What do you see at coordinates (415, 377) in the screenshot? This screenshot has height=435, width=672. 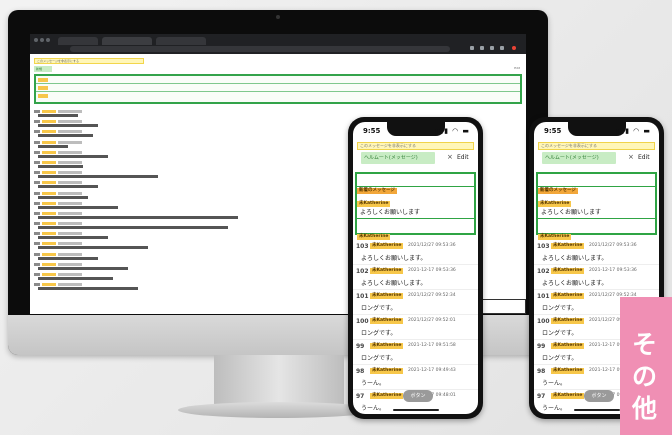 I see `message-item: 98 未Katherine 2021-12-17 09:49:43 うーん。` at bounding box center [415, 377].